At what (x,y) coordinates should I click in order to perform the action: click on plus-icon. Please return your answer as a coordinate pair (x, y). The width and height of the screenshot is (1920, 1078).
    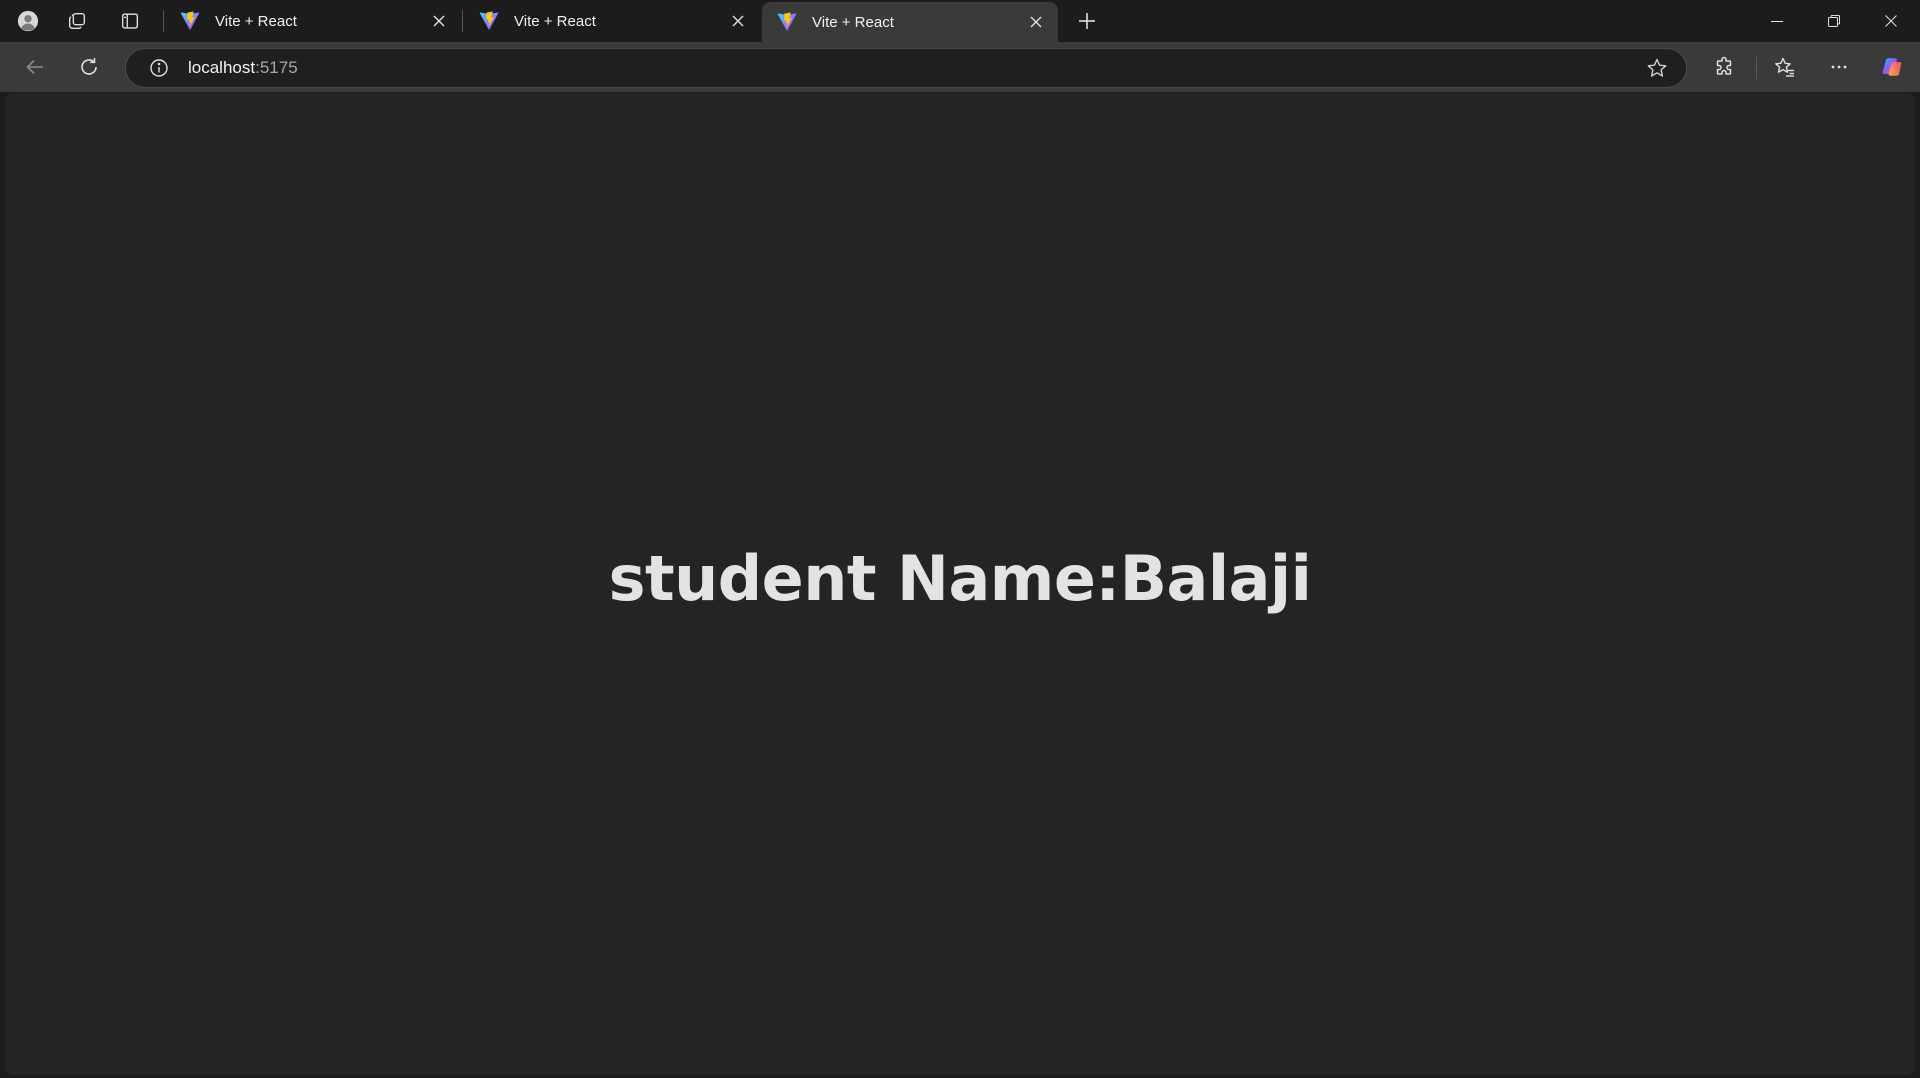
    Looking at the image, I should click on (1087, 21).